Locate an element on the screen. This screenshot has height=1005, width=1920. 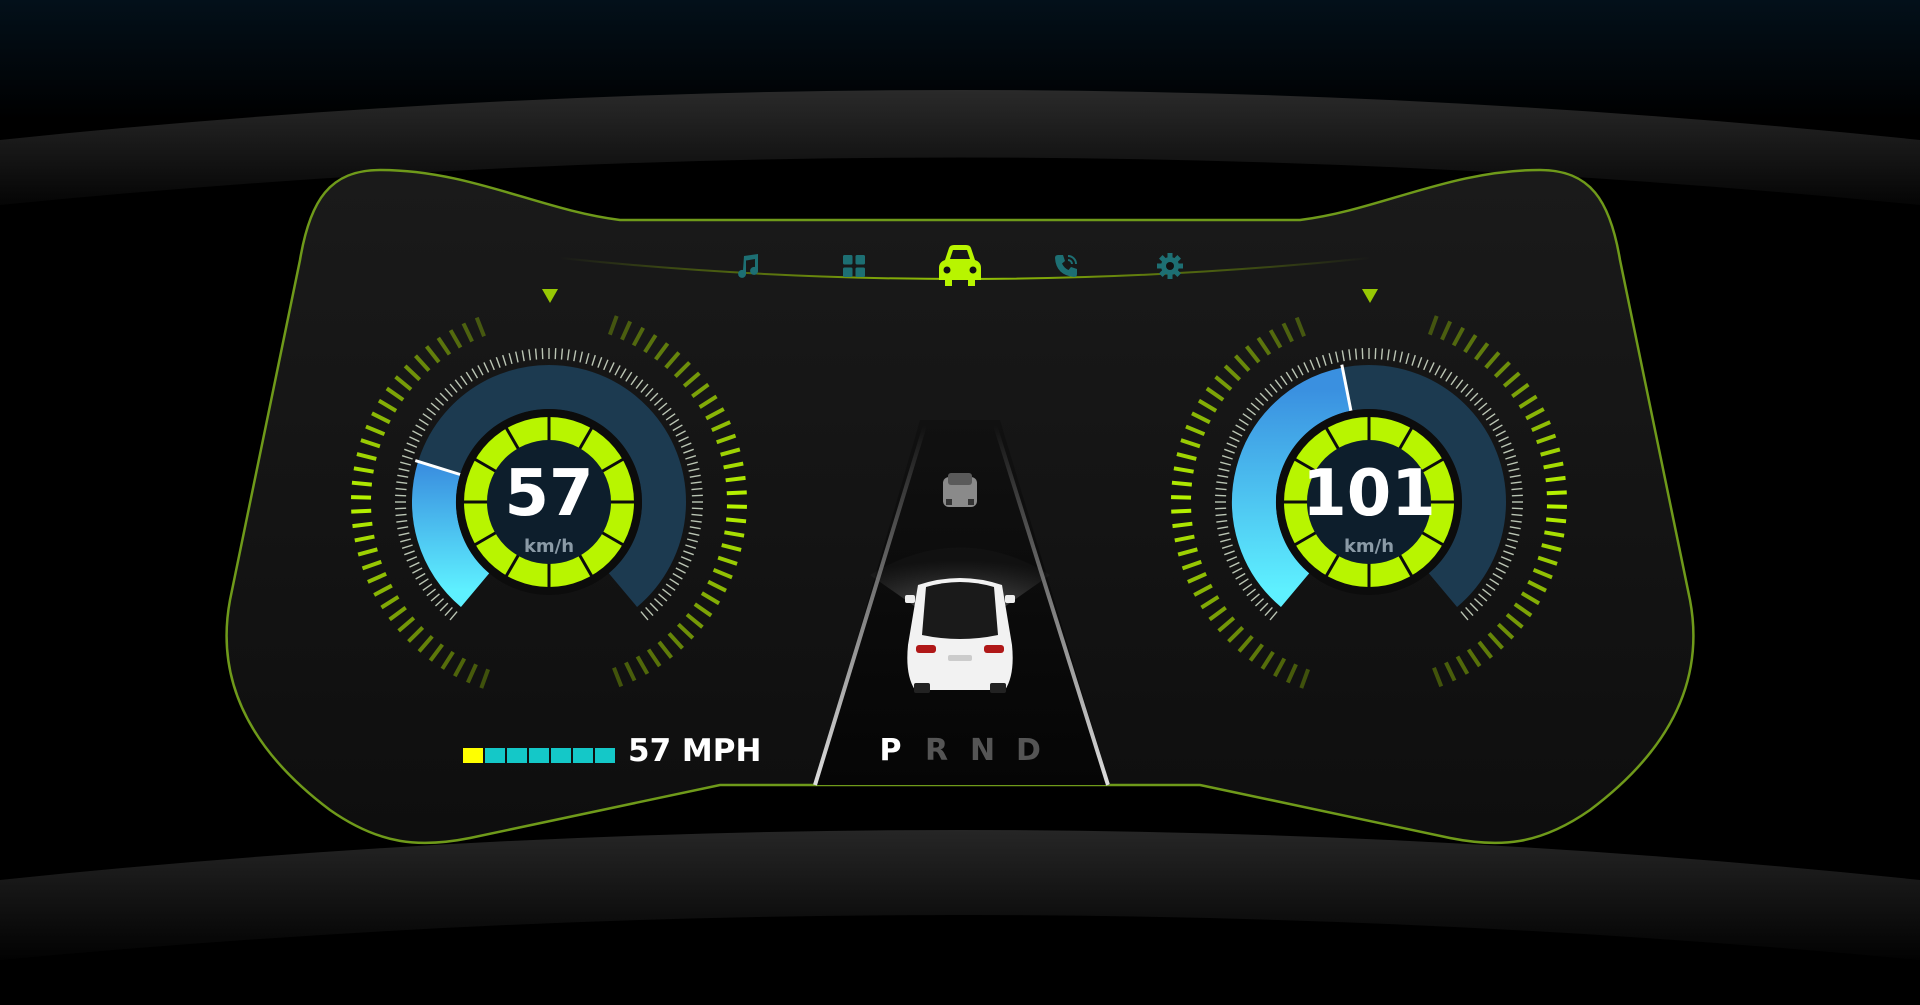
right-speed-value: 101 is located at coordinates (1369, 494).